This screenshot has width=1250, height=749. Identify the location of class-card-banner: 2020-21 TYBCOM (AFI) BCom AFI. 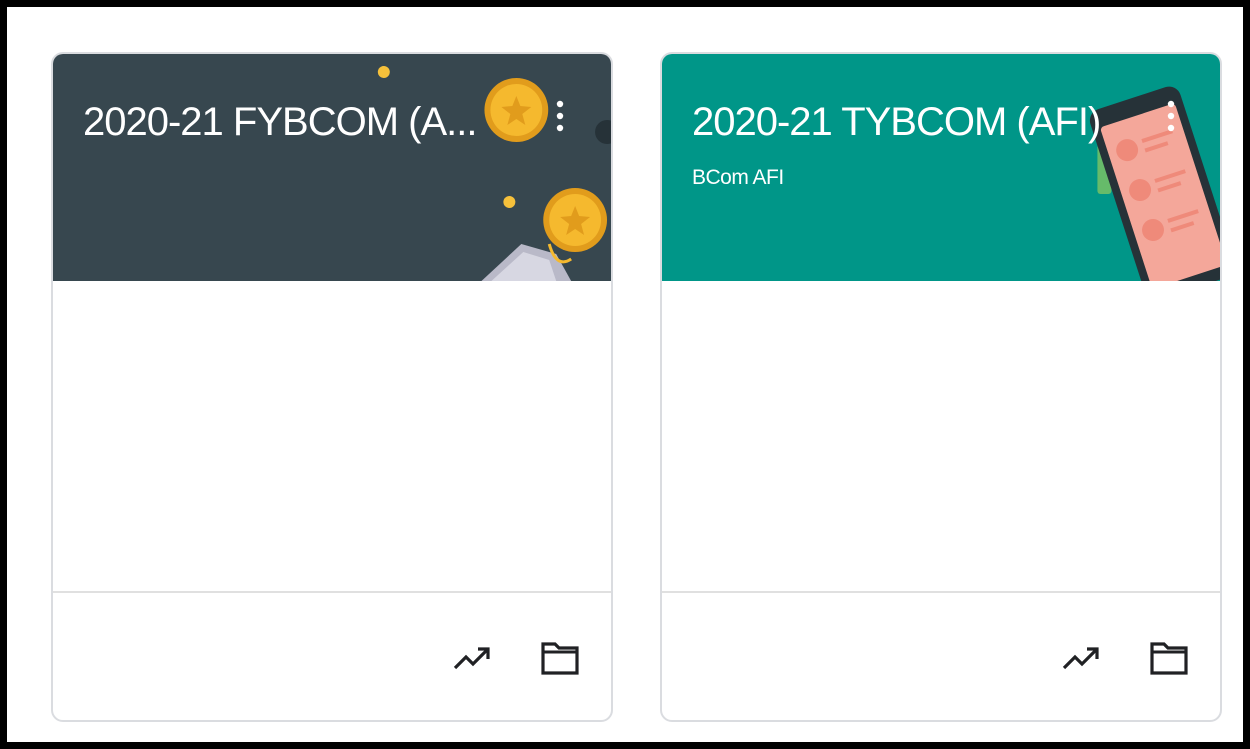
(941, 167).